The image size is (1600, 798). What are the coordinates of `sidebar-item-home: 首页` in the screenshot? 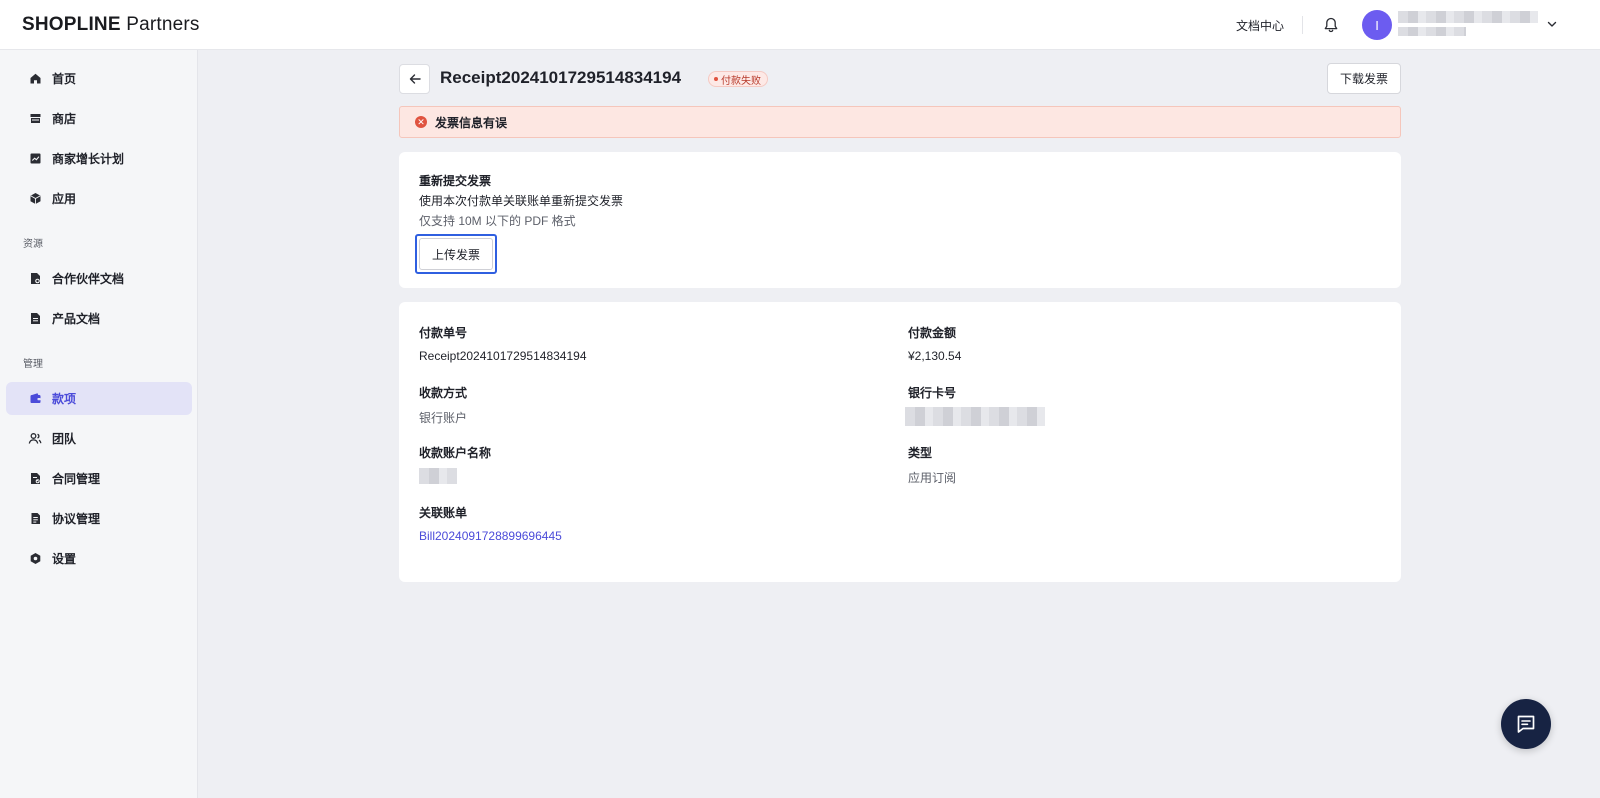 It's located at (99, 78).